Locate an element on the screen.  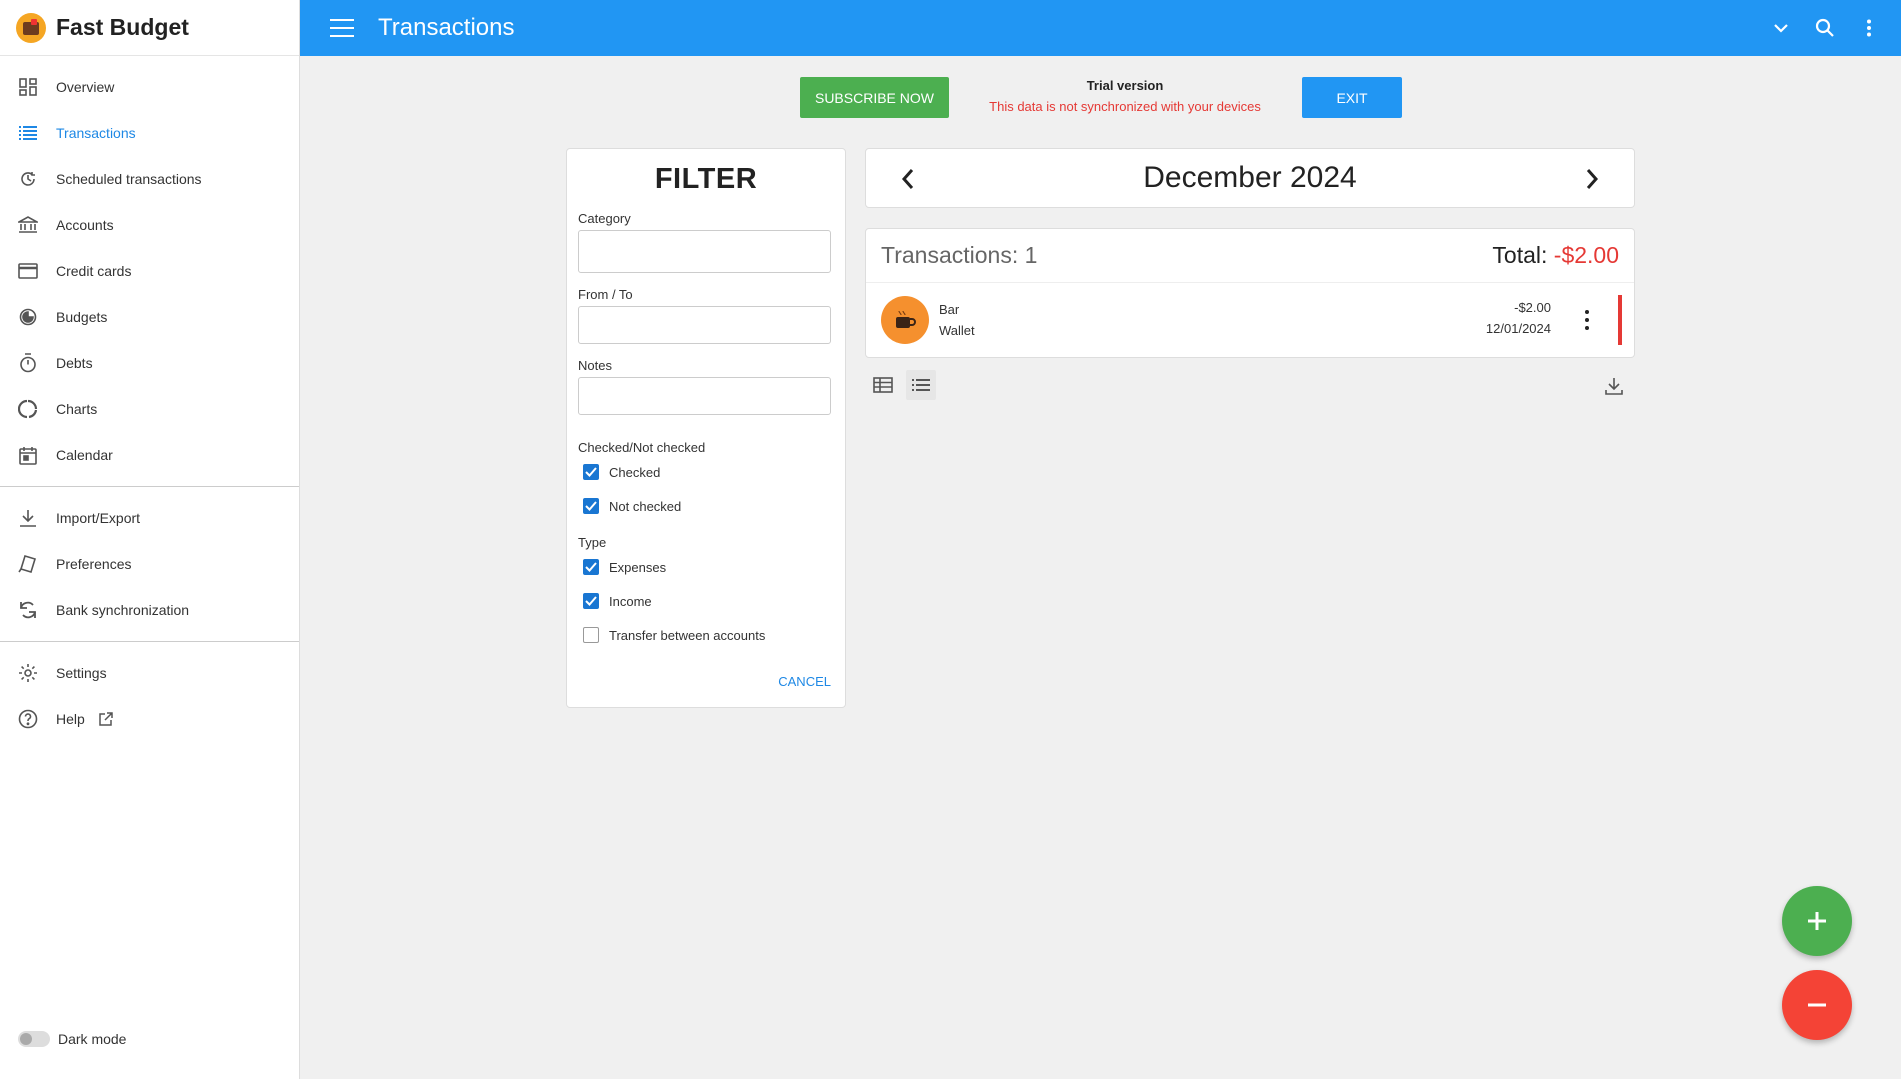
filter-title: FILTER is located at coordinates (706, 179).